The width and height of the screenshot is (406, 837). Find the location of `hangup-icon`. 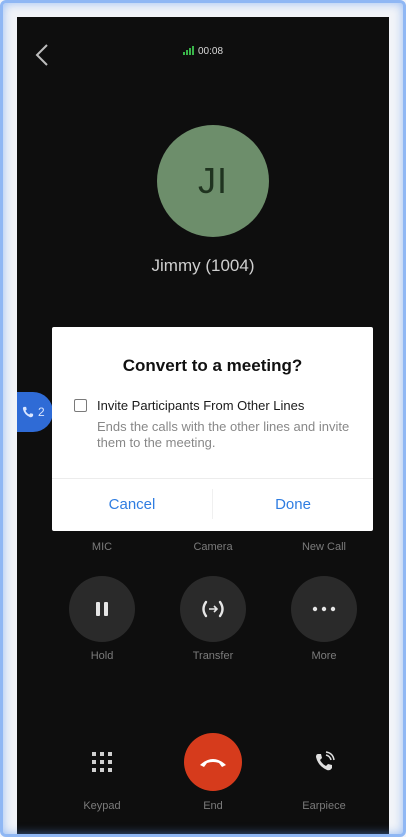

hangup-icon is located at coordinates (213, 763).